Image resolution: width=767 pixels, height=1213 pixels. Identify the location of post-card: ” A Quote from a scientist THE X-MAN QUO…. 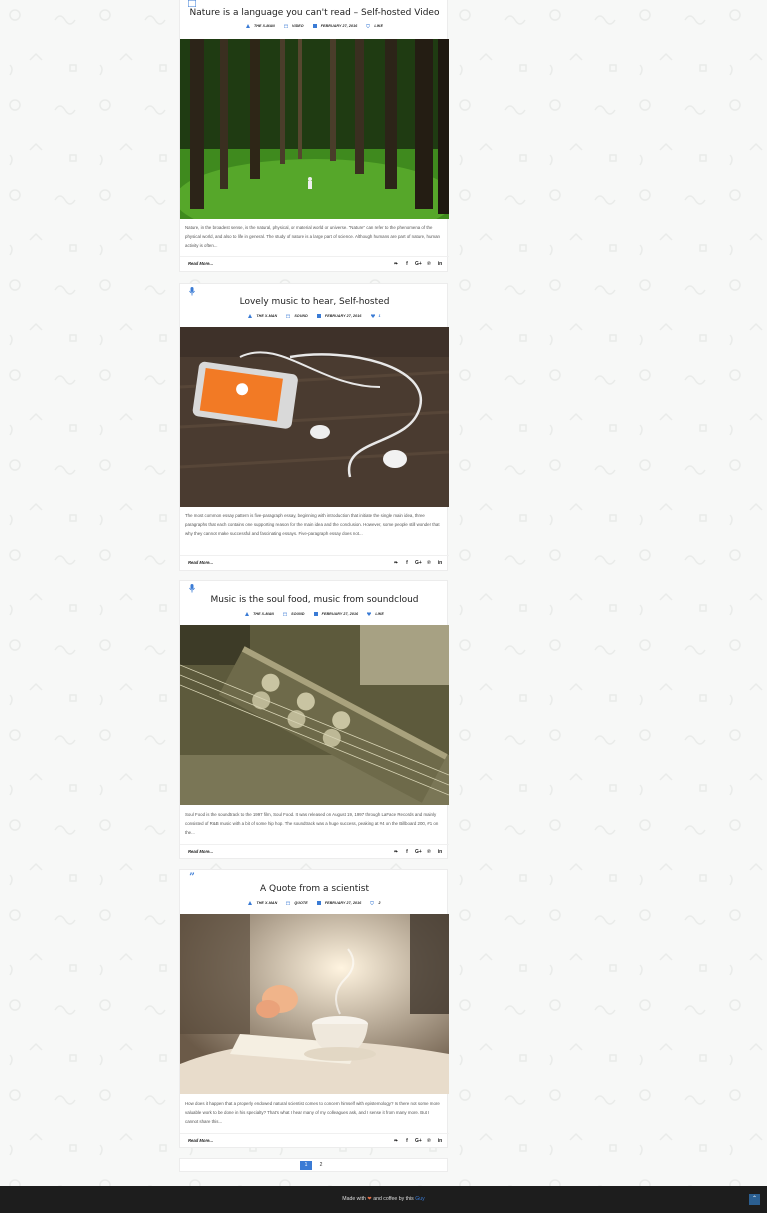
(314, 1008).